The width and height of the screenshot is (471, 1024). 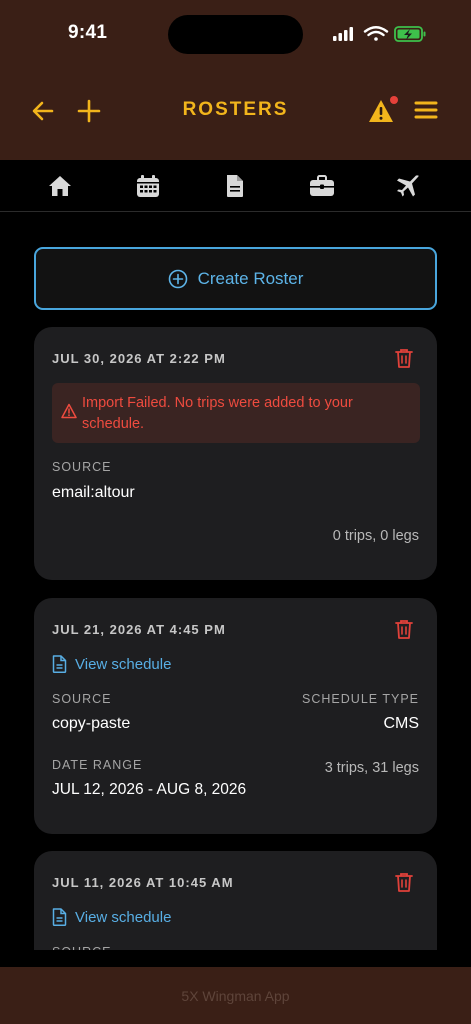 I want to click on scroll-mask, so click(x=235, y=958).